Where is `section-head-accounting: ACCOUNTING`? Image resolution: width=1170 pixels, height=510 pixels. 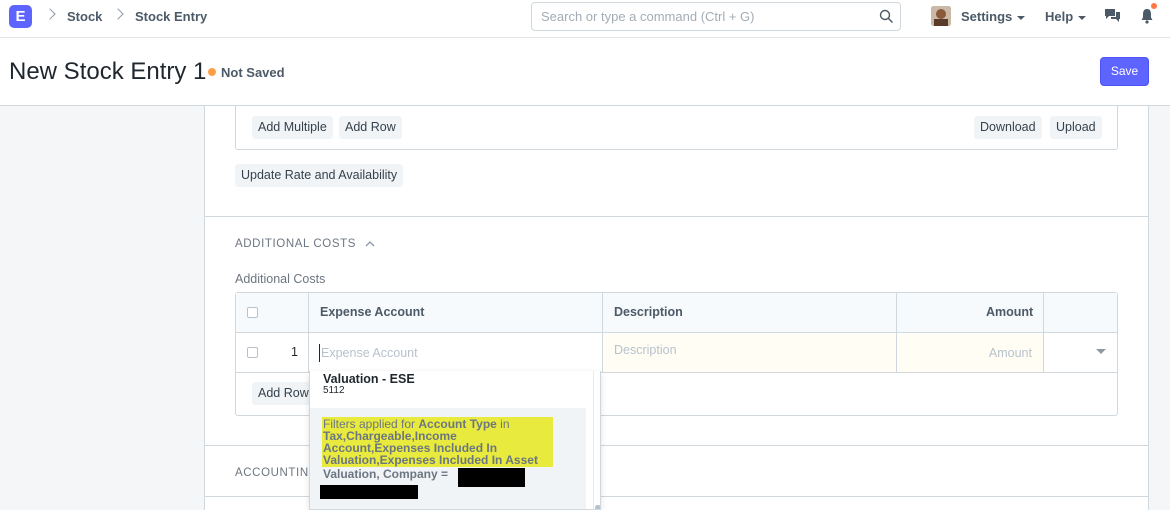
section-head-accounting: ACCOUNTING is located at coordinates (276, 473).